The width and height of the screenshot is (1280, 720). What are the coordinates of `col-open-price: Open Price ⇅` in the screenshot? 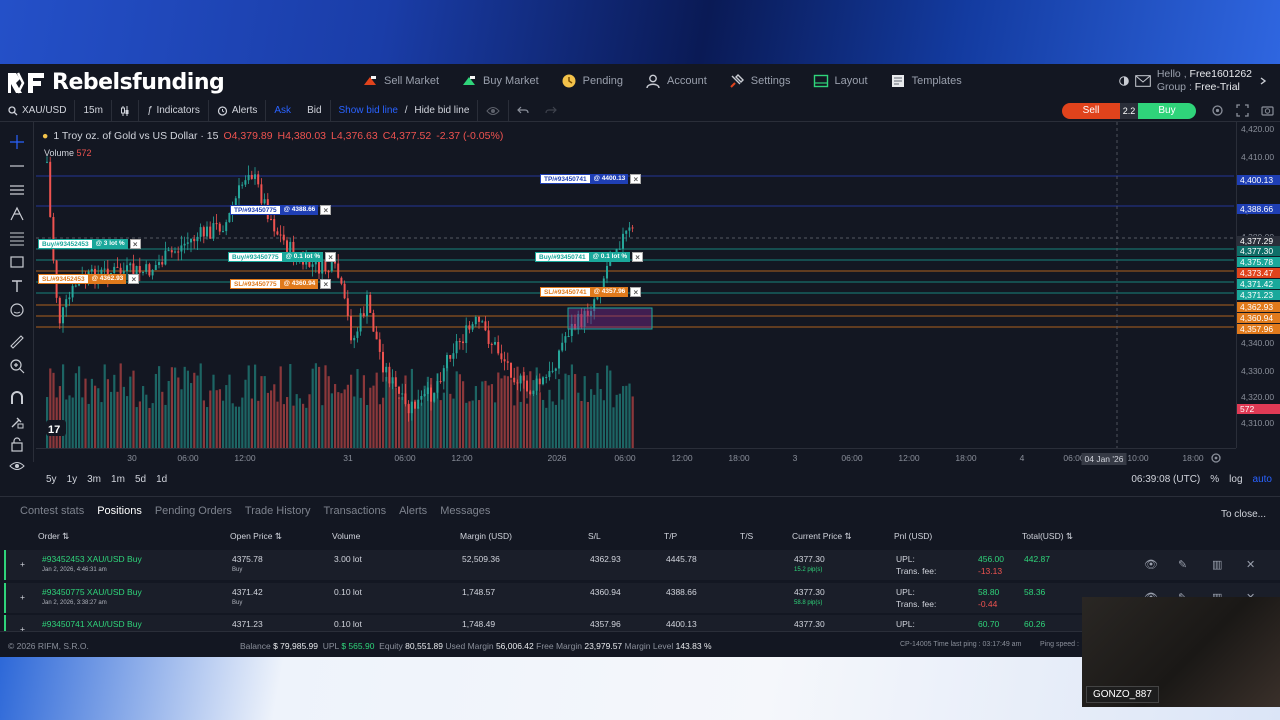 It's located at (256, 536).